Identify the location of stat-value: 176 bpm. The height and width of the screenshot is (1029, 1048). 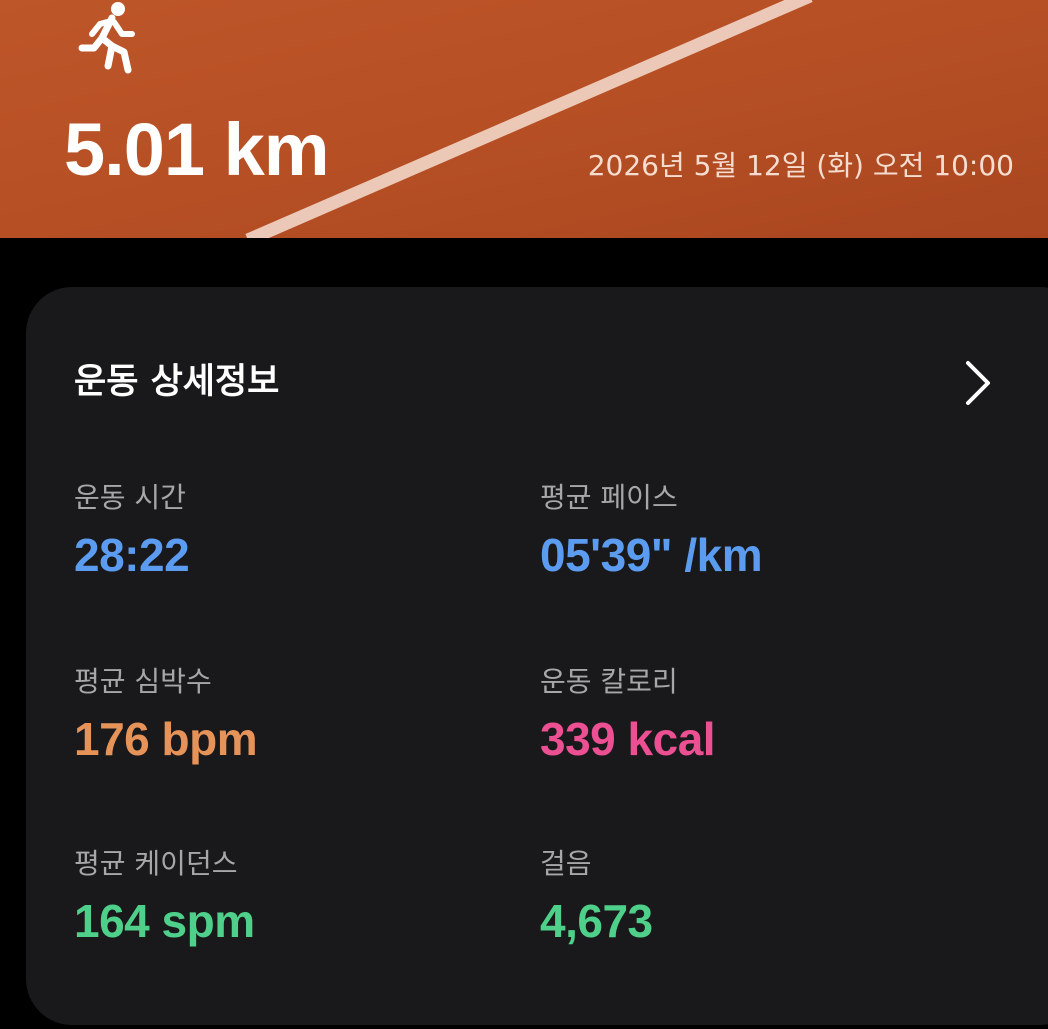
(166, 739).